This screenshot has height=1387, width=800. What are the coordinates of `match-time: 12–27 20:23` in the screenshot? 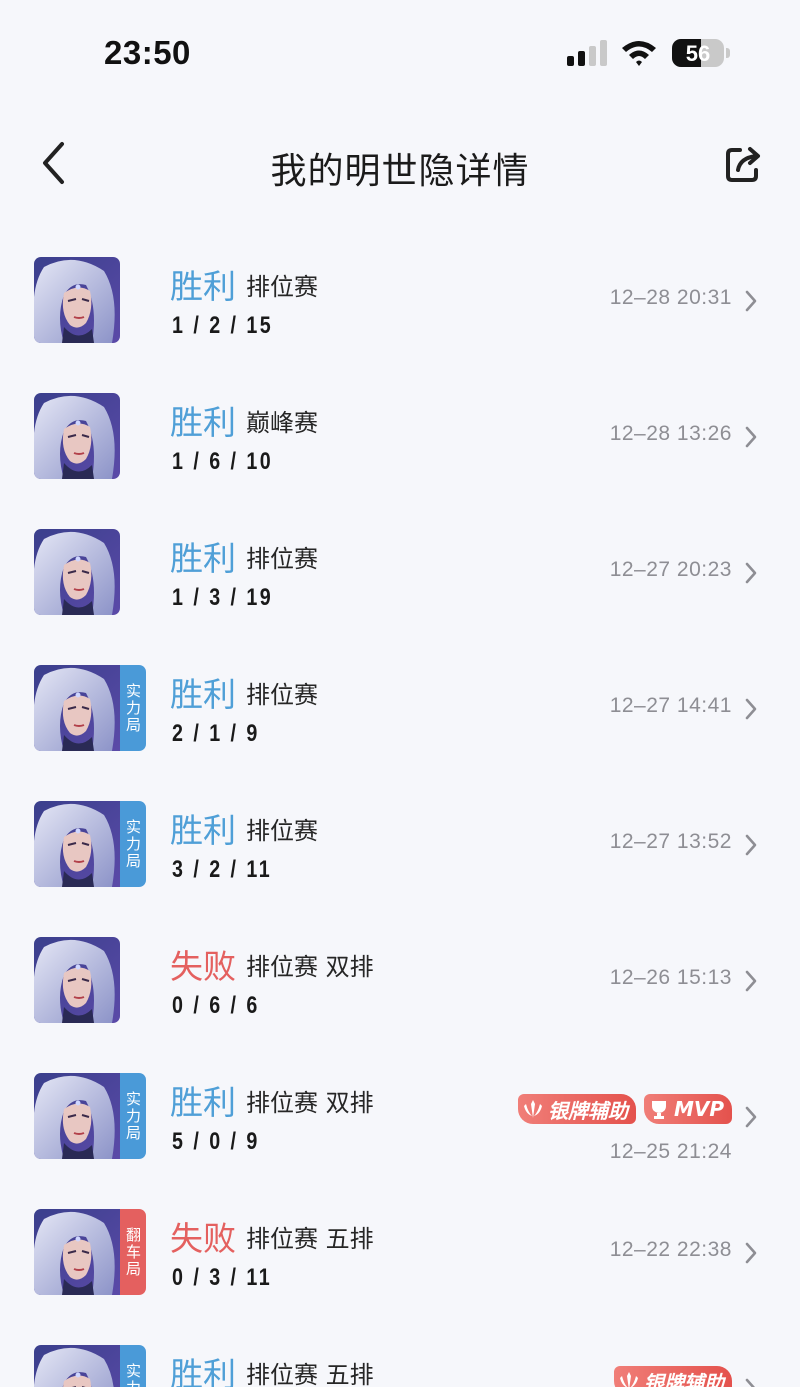 It's located at (670, 569).